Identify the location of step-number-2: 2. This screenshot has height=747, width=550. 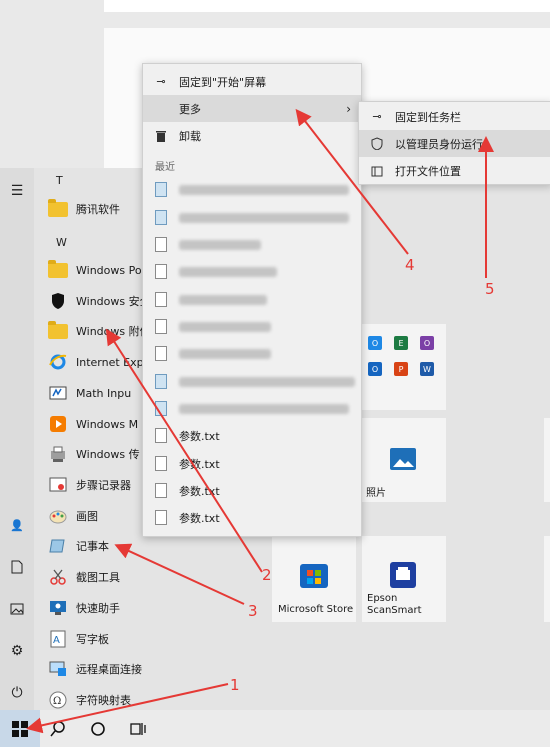
(267, 575).